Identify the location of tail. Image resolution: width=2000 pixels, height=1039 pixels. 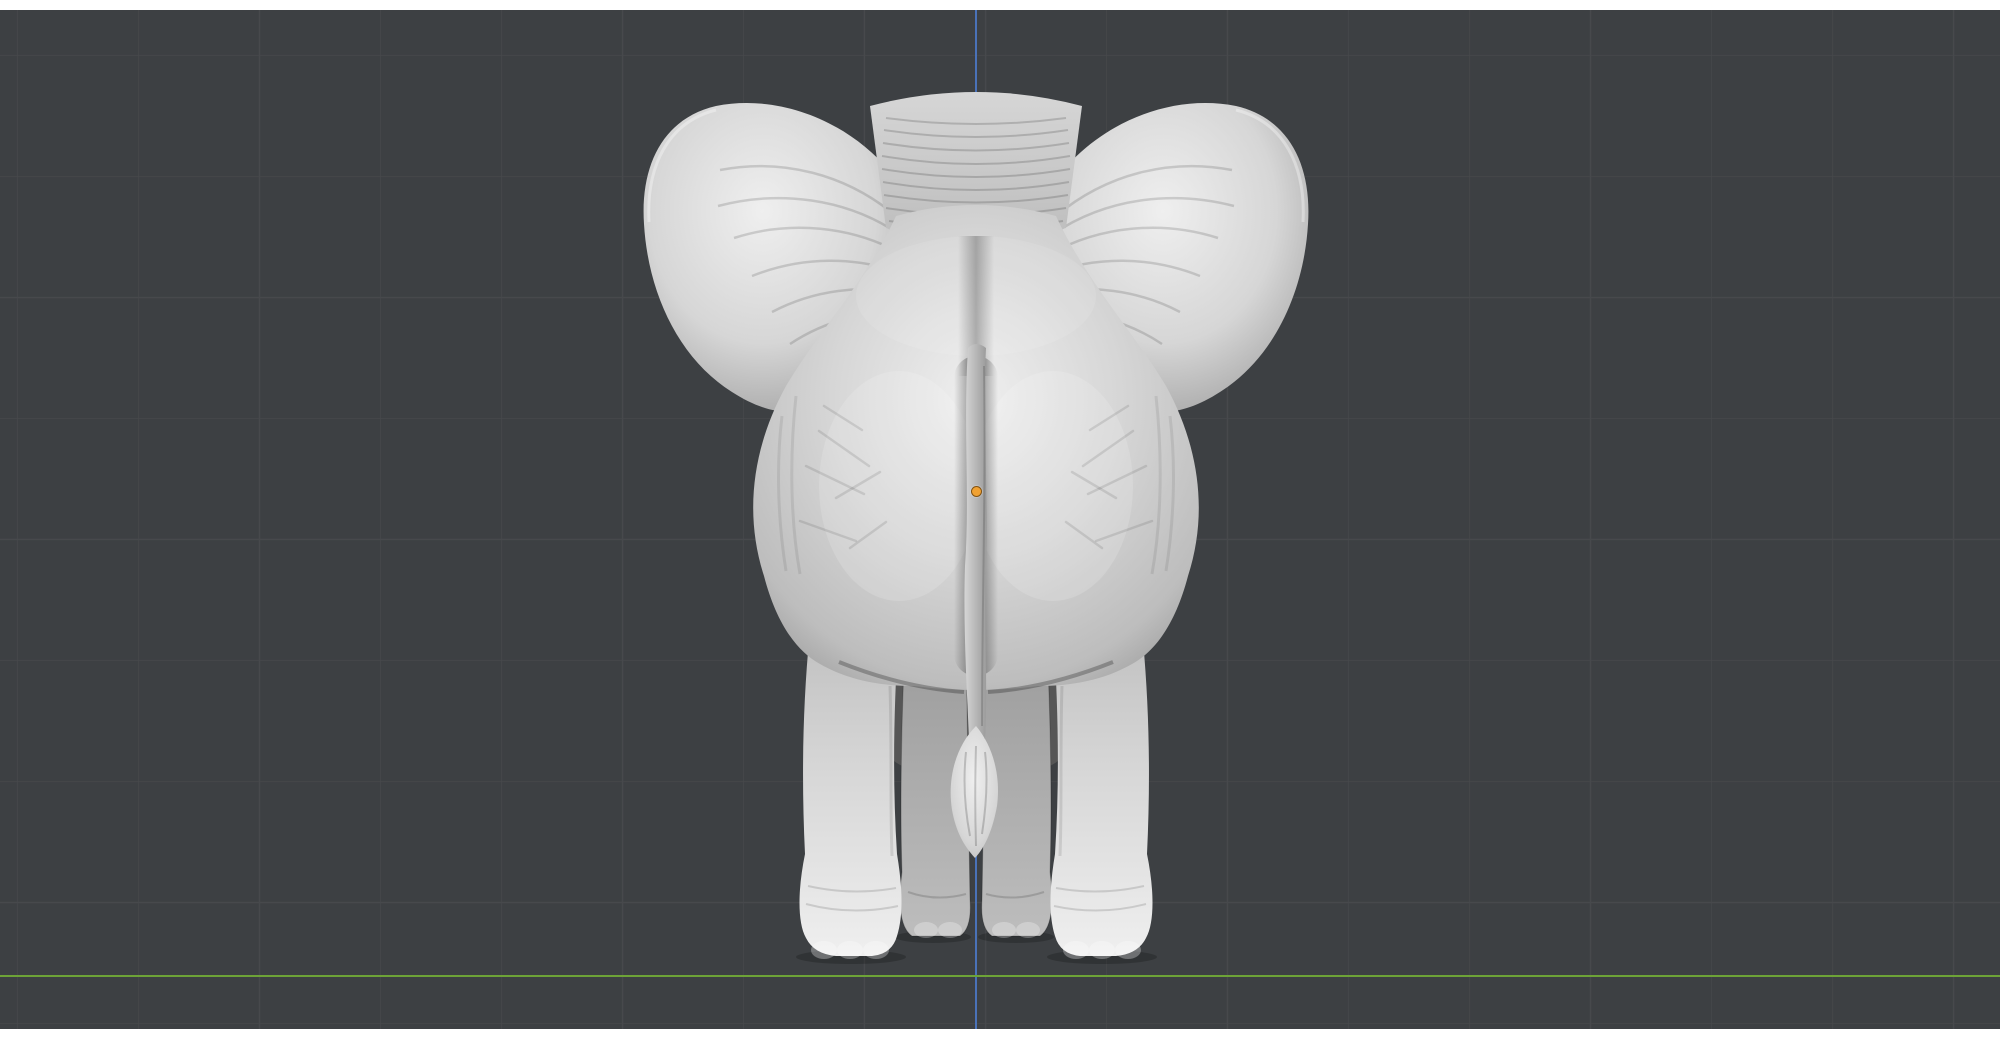
(975, 541).